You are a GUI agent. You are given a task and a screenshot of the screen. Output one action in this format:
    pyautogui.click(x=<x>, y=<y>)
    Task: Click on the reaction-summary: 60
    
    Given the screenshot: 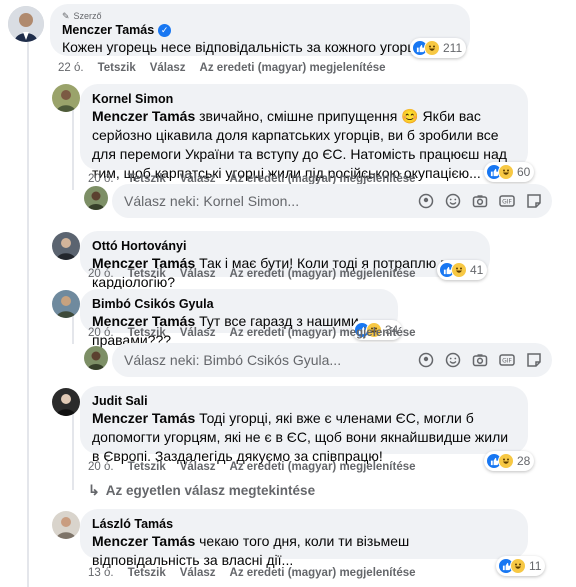 What is the action you would take?
    pyautogui.click(x=509, y=172)
    